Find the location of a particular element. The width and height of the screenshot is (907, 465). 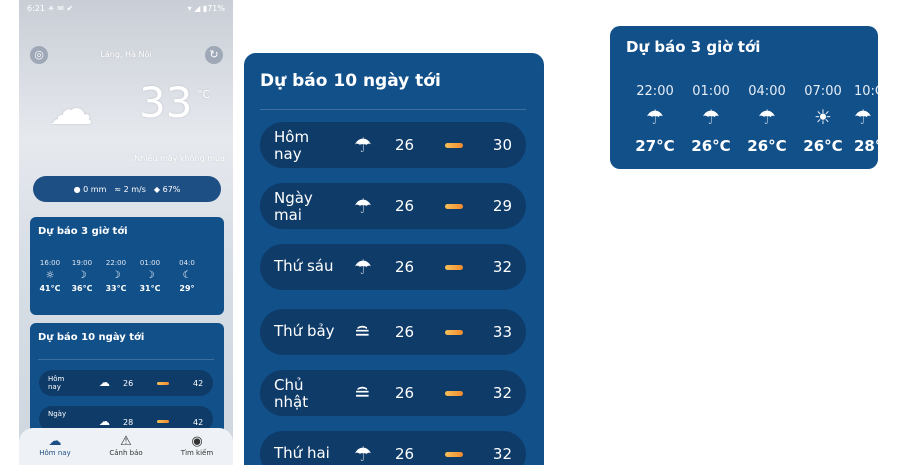

location-label: Láng, Hà Nội is located at coordinates (126, 54).